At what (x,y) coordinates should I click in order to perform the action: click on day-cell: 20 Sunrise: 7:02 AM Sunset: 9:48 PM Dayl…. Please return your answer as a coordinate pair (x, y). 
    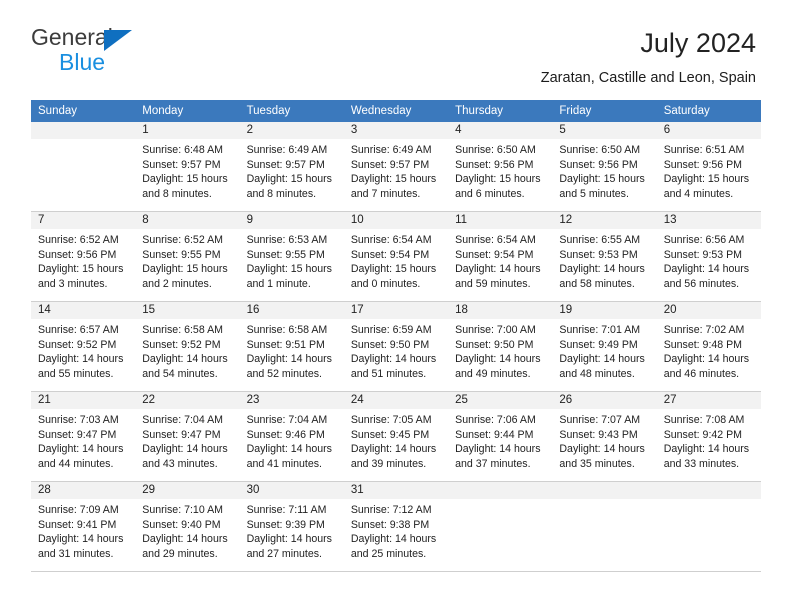
    Looking at the image, I should click on (708, 347).